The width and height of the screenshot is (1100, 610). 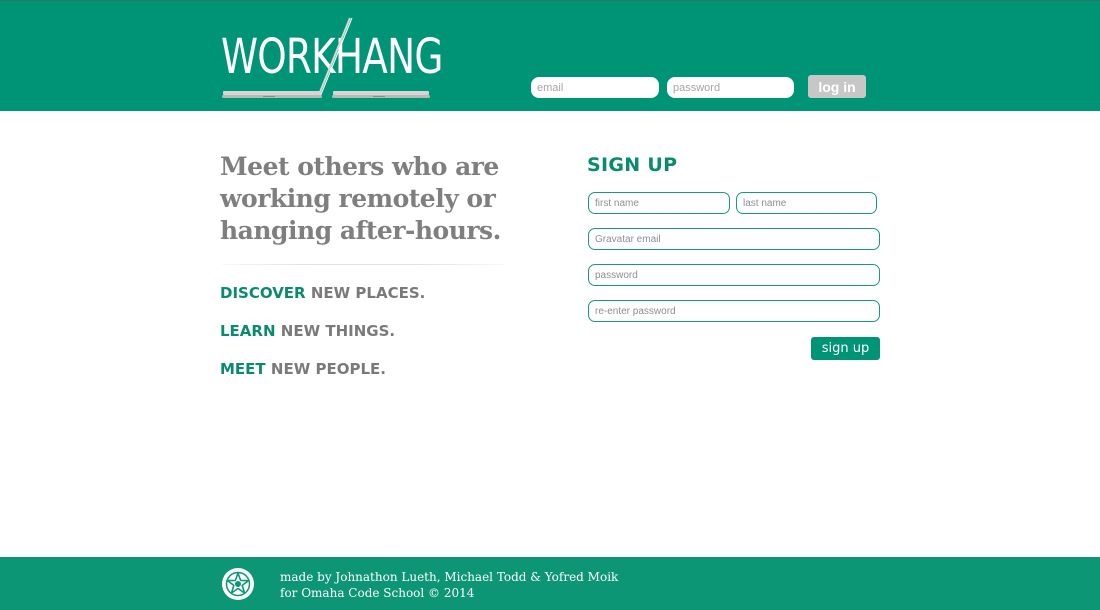 I want to click on workhang-logo: WORKHANG, so click(x=332, y=59).